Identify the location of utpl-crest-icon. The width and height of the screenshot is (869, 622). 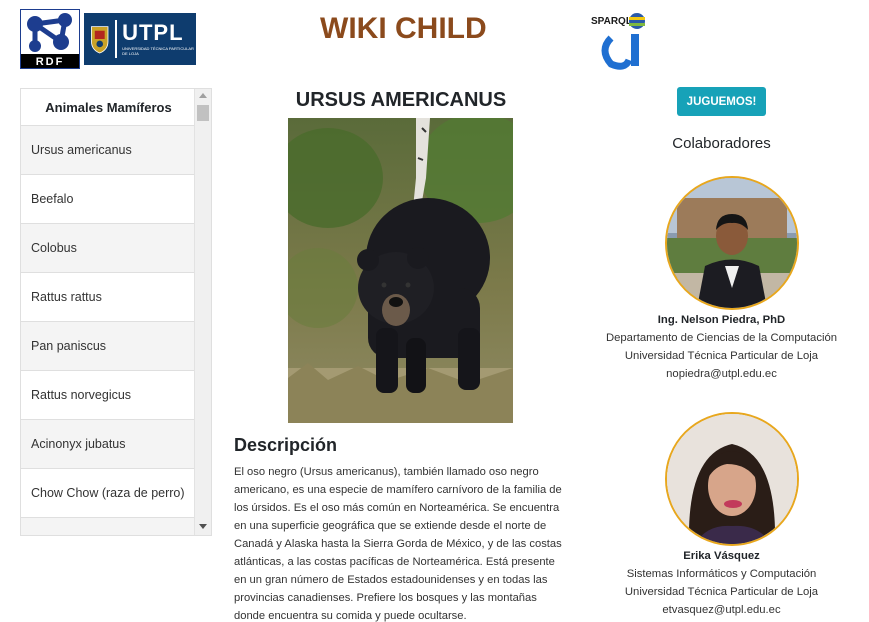
(100, 40).